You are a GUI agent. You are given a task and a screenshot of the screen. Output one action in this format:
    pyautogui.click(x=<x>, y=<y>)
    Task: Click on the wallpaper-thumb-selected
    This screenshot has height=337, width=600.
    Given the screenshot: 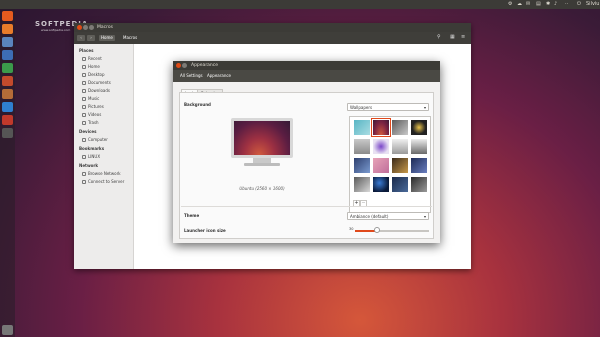 What is the action you would take?
    pyautogui.click(x=381, y=127)
    